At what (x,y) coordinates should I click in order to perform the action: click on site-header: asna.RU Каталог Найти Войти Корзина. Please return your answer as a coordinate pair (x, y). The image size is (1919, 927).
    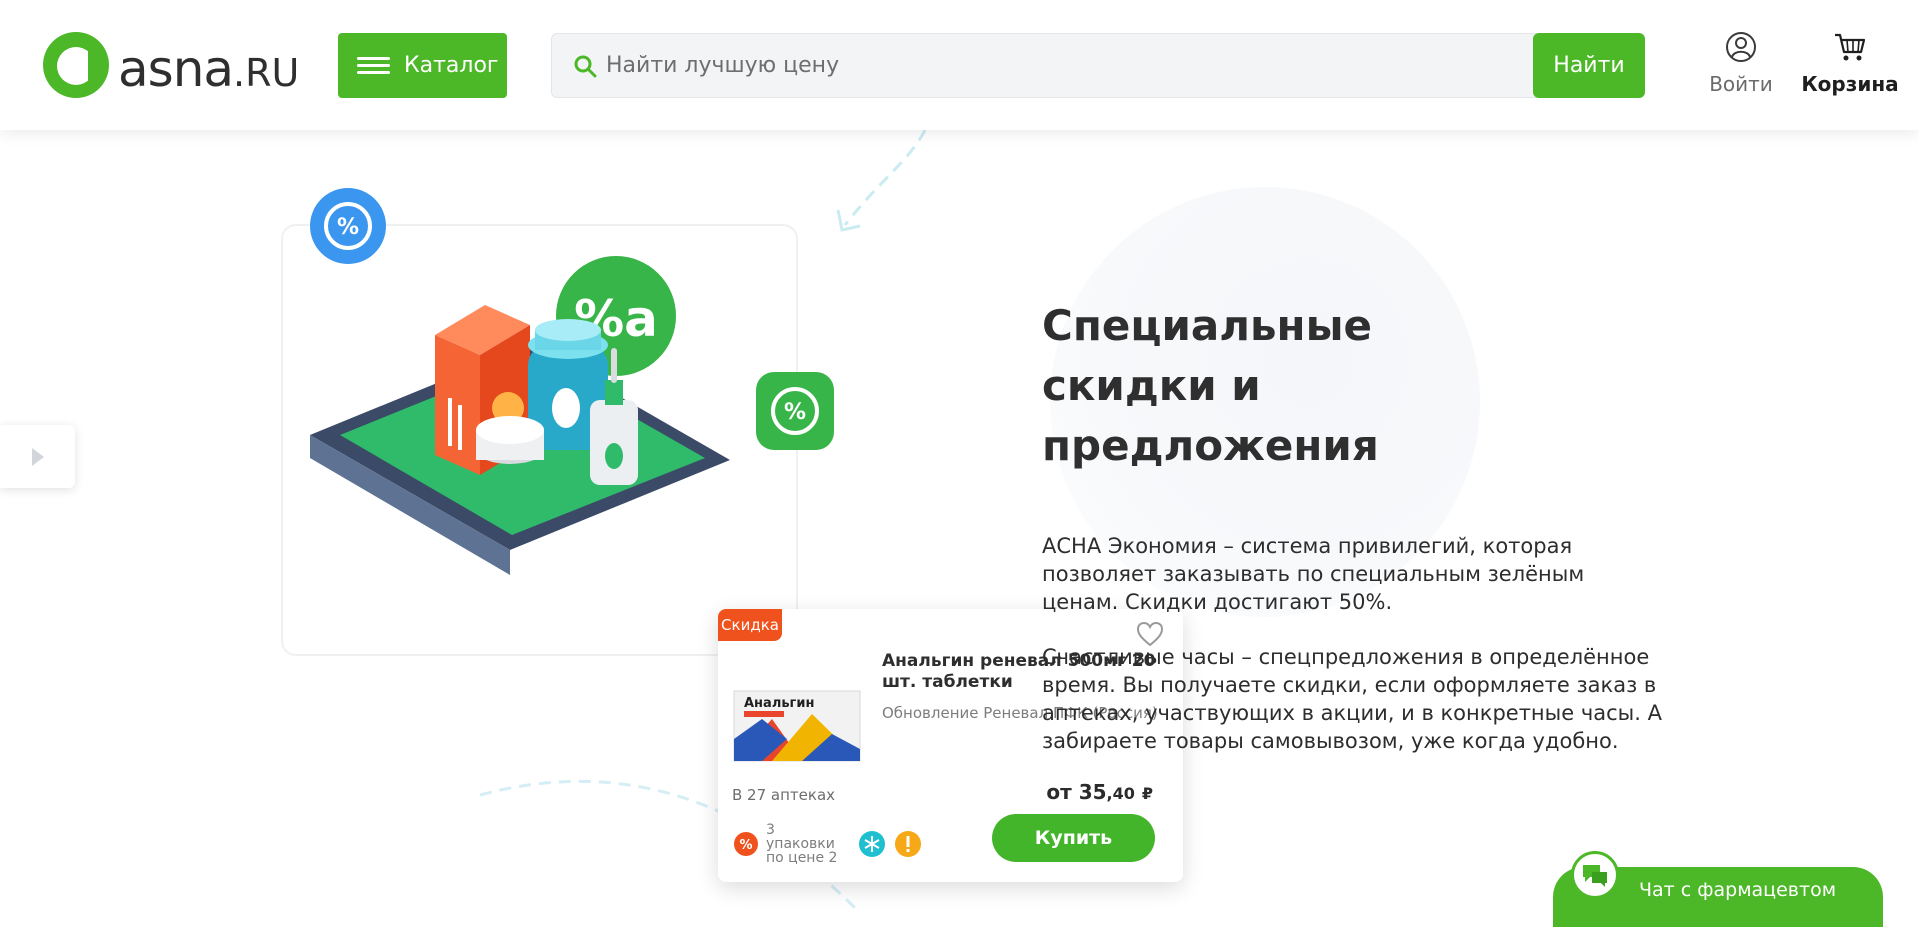
    Looking at the image, I should click on (959, 65).